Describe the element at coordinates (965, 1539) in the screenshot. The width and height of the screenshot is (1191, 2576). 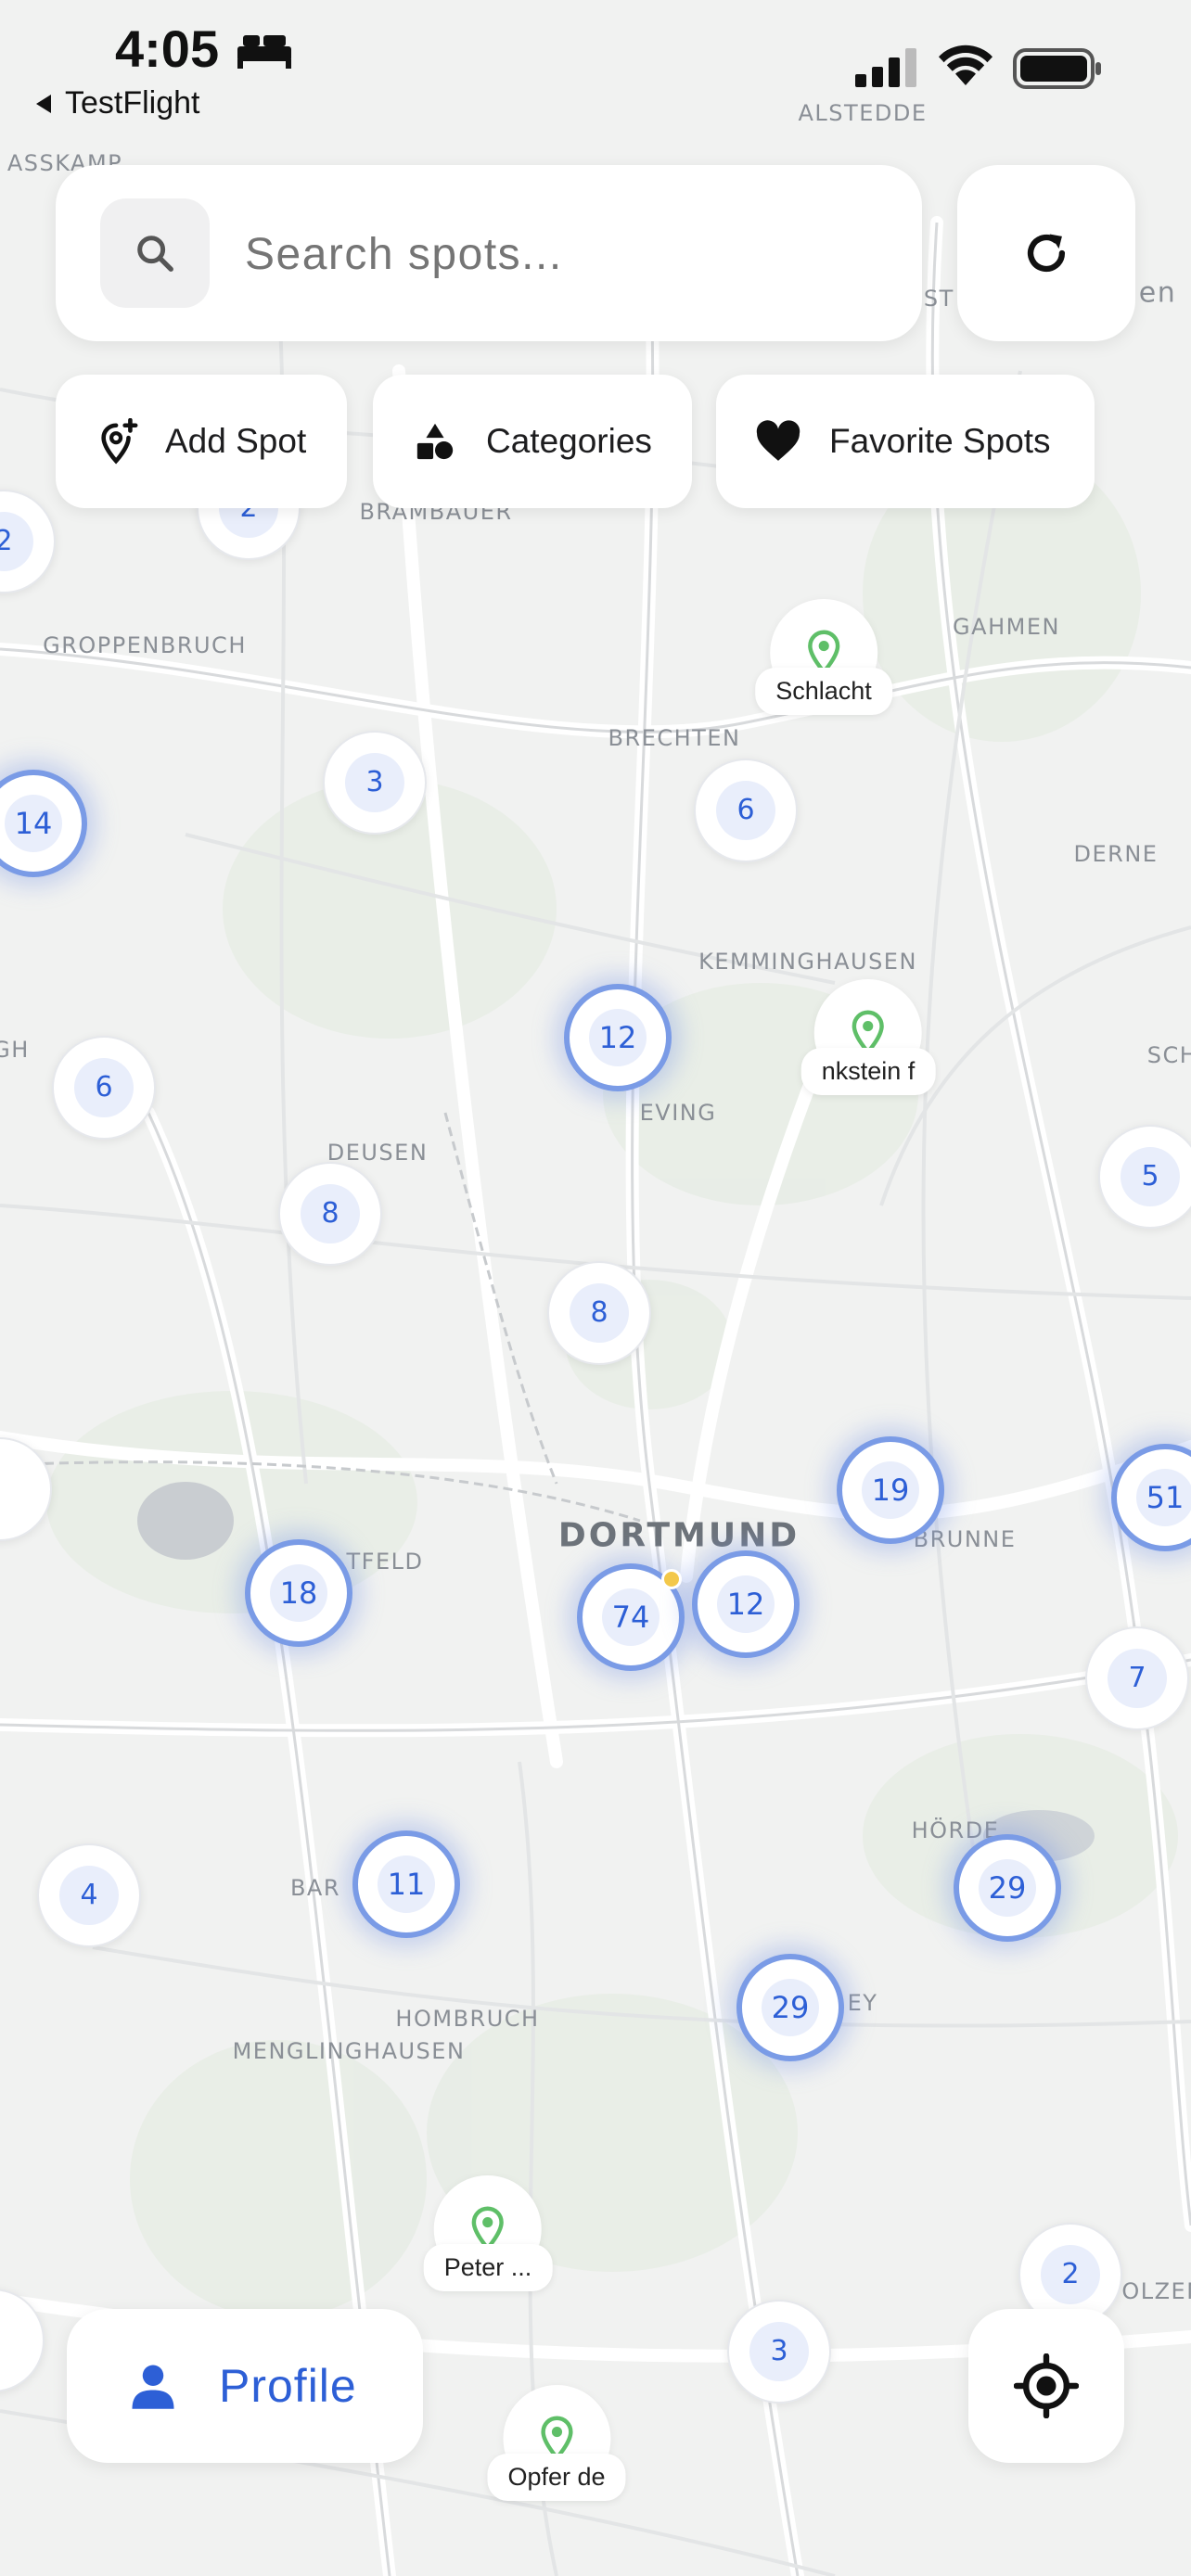
I see `map-label: BRUNNE` at that location.